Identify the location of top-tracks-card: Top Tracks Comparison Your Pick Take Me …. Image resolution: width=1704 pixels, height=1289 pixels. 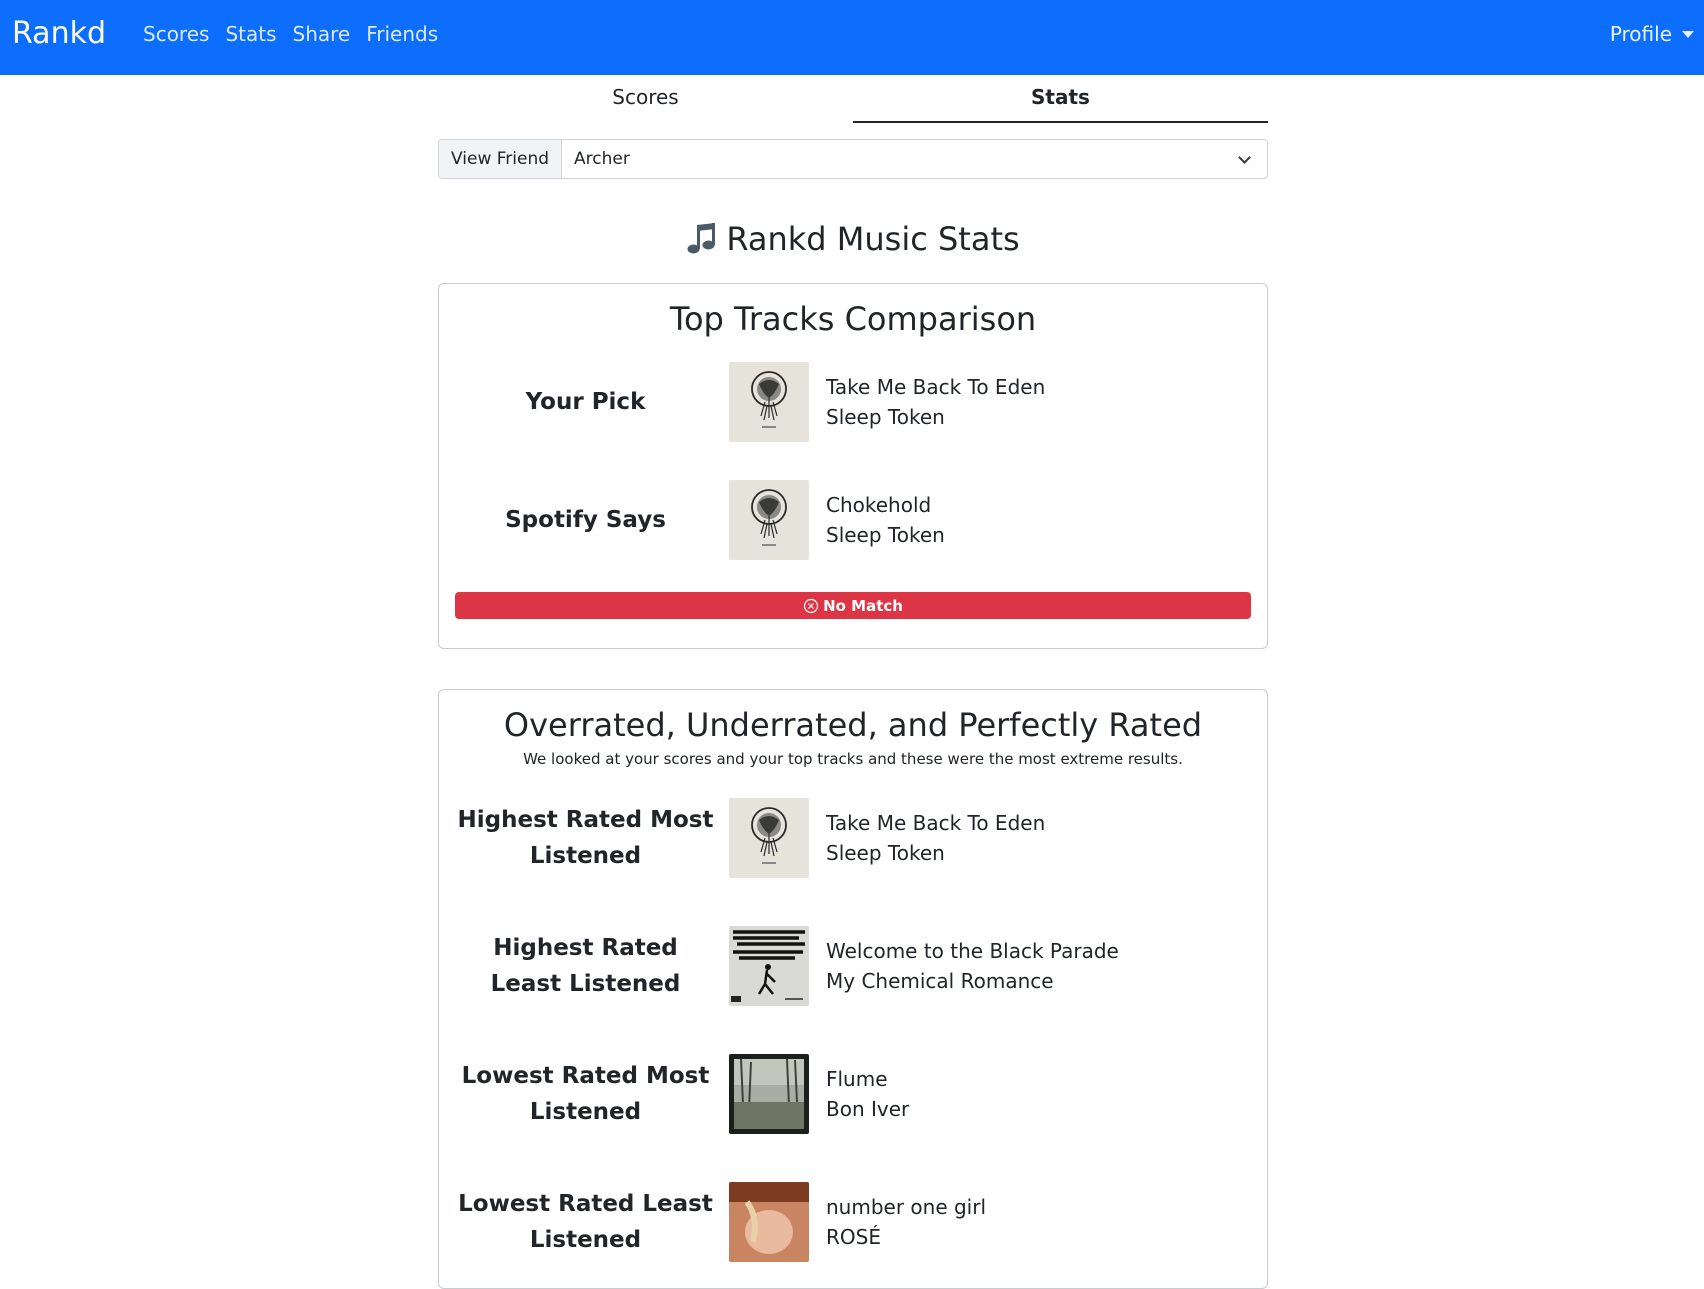
(853, 466).